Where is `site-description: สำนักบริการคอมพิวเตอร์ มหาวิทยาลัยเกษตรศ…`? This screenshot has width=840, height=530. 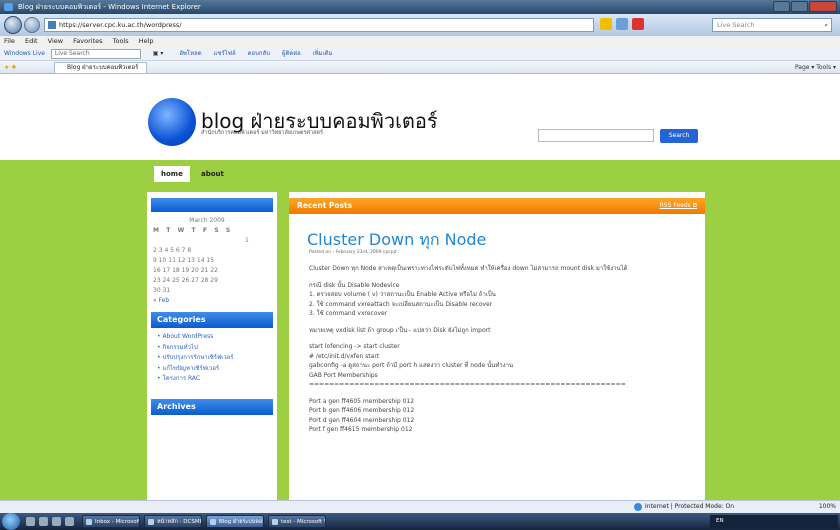 site-description: สำนักบริการคอมพิวเตอร์ มหาวิทยาลัยเกษตรศ… is located at coordinates (262, 133).